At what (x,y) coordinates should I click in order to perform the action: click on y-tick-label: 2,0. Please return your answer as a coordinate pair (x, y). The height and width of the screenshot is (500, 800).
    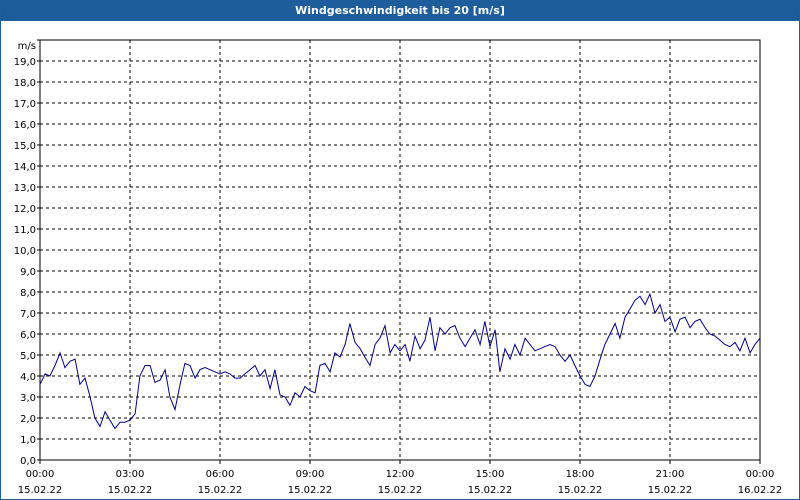
    Looking at the image, I should click on (28, 419).